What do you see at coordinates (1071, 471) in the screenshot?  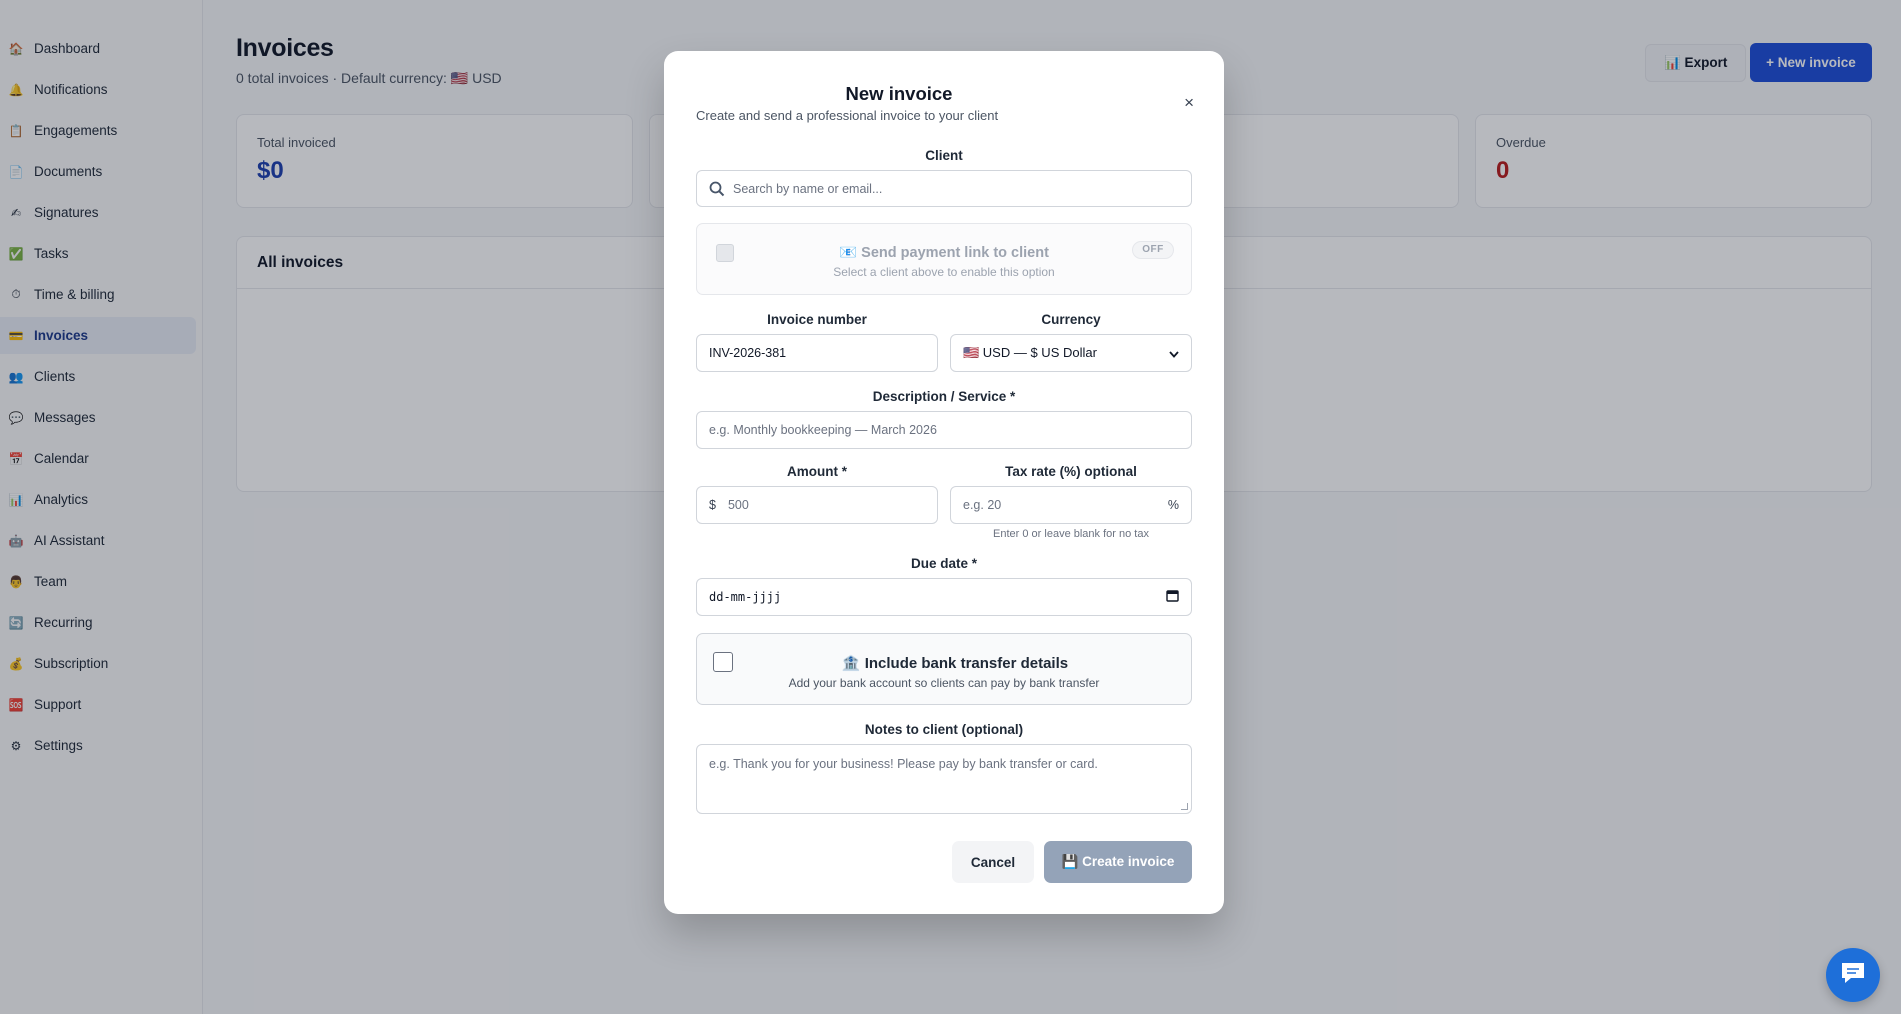 I see `tax-label: Tax rate (%) optional` at bounding box center [1071, 471].